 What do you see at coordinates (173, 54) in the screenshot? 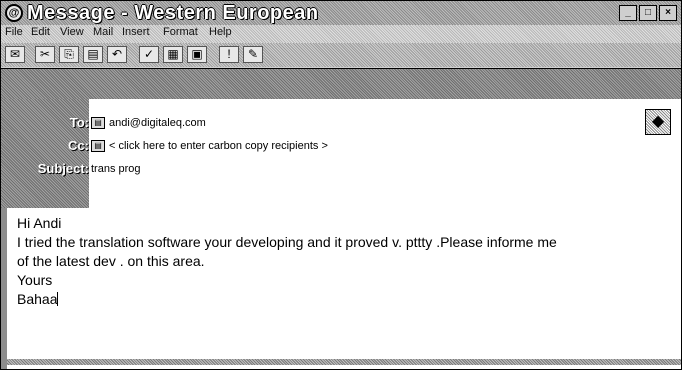
I see `address-book-icon: ▦` at bounding box center [173, 54].